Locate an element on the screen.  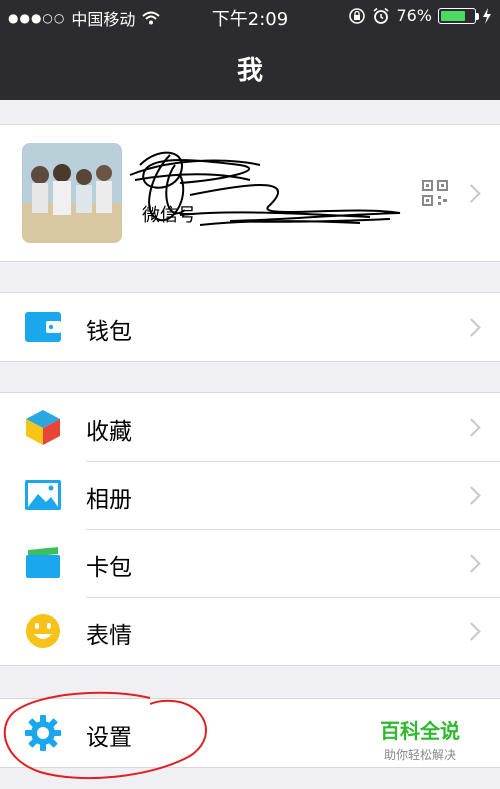
menu-item-wallet: 钱包 is located at coordinates (250, 327).